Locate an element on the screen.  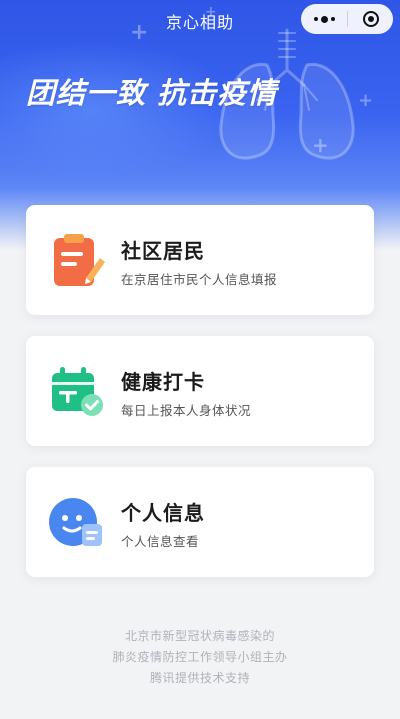
close-circle-icon is located at coordinates (370, 19).